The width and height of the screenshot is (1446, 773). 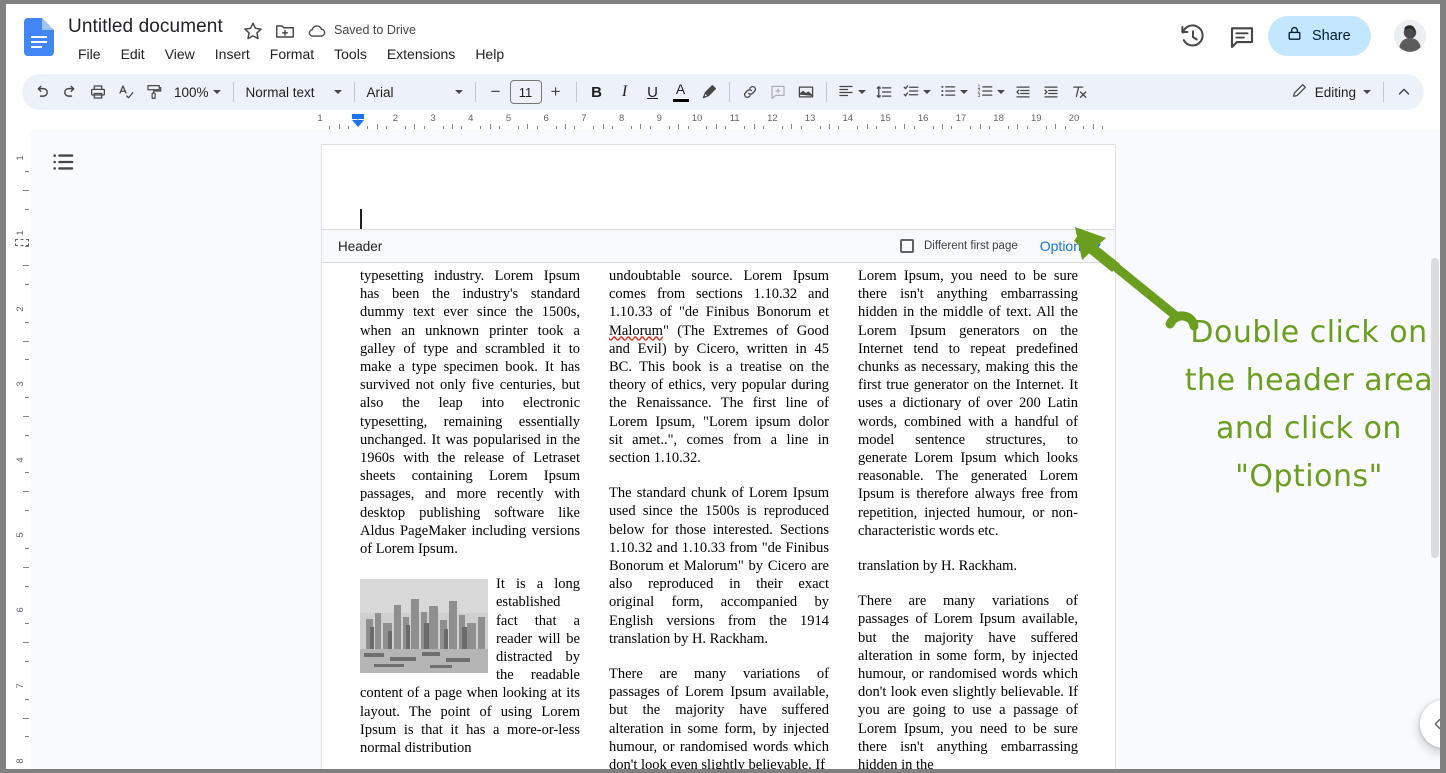 What do you see at coordinates (292, 54) in the screenshot?
I see `menu-format: Format` at bounding box center [292, 54].